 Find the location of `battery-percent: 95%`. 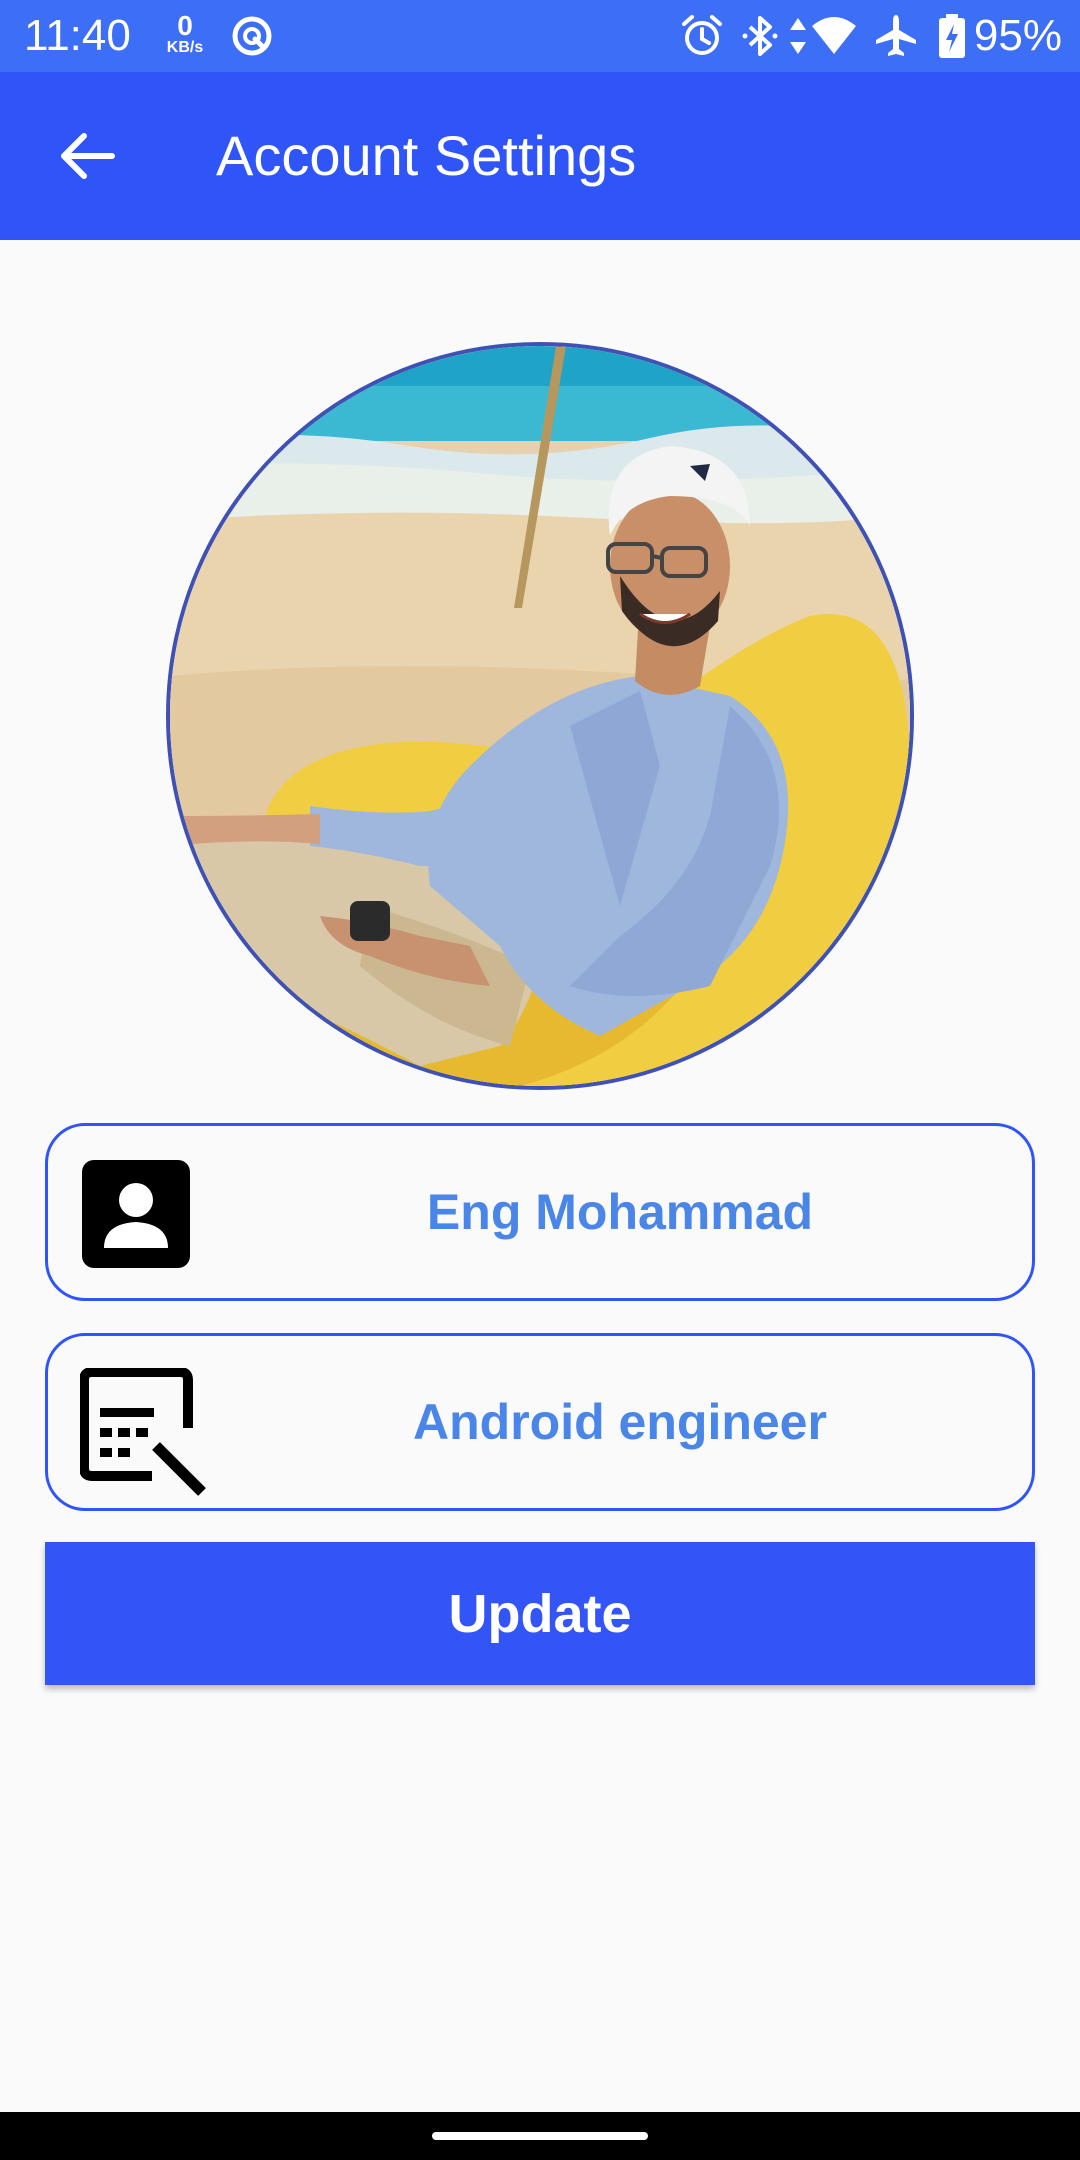

battery-percent: 95% is located at coordinates (1017, 35).